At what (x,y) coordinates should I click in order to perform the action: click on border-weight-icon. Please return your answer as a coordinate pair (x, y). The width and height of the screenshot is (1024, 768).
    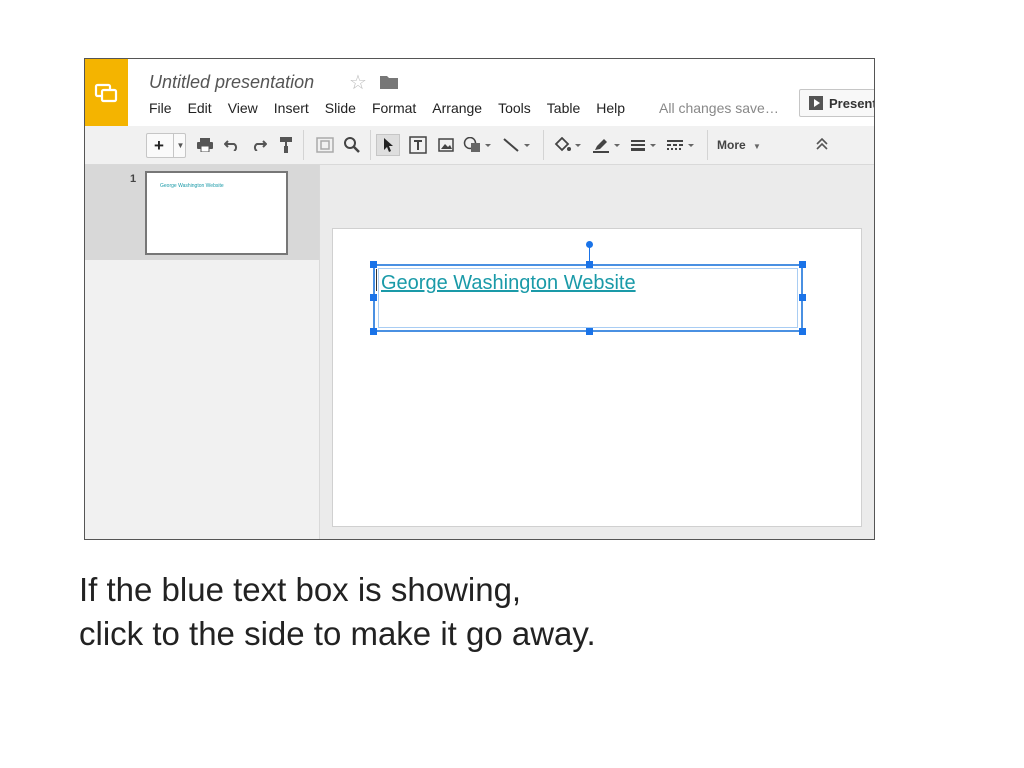
    Looking at the image, I should click on (644, 145).